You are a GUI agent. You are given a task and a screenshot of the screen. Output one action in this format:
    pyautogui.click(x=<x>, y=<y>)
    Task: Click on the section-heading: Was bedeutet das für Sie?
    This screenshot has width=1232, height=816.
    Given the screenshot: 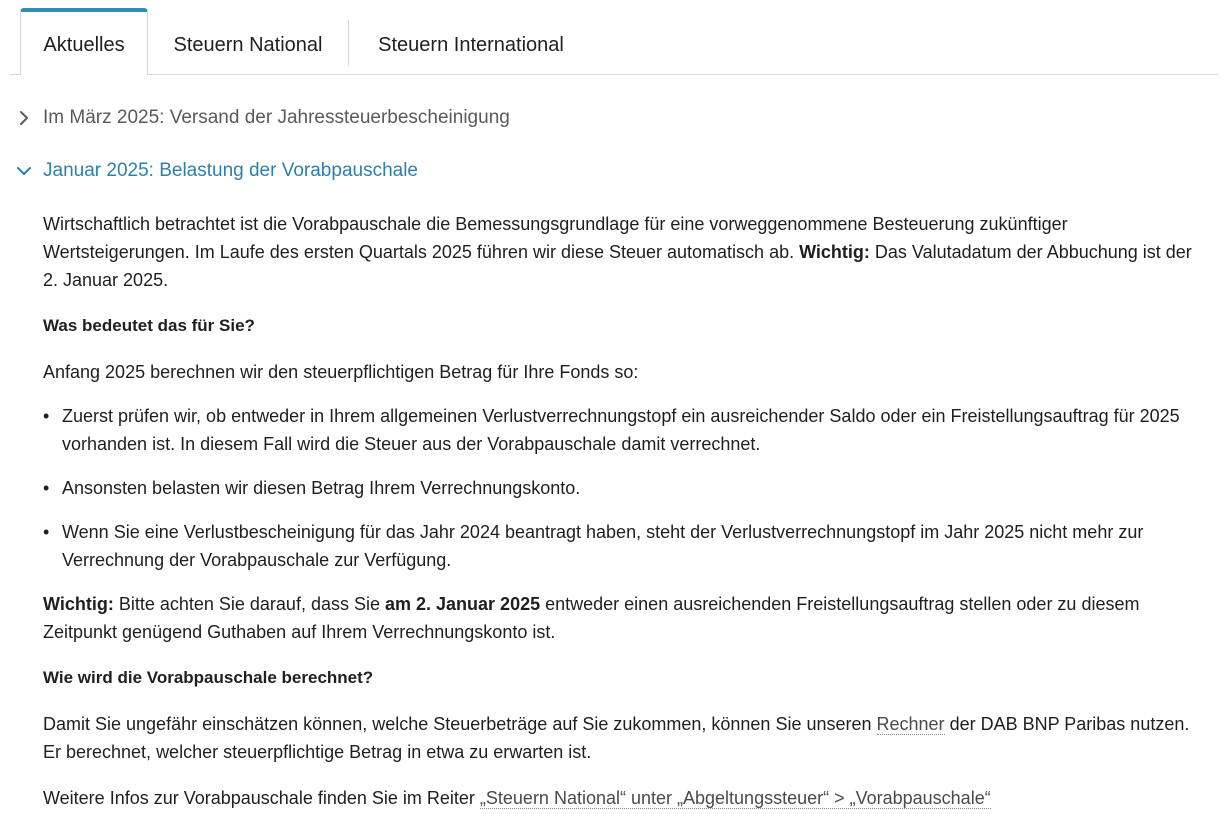 What is the action you would take?
    pyautogui.click(x=149, y=325)
    